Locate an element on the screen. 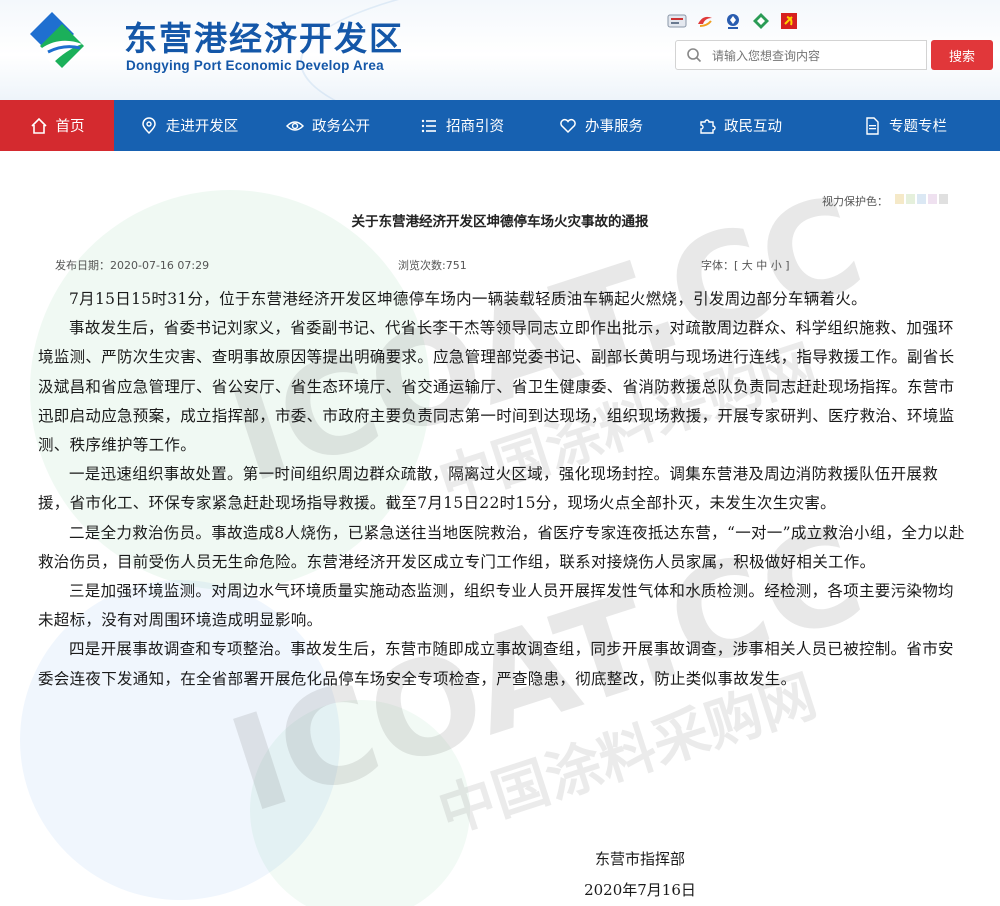  swirl-icon is located at coordinates (705, 21).